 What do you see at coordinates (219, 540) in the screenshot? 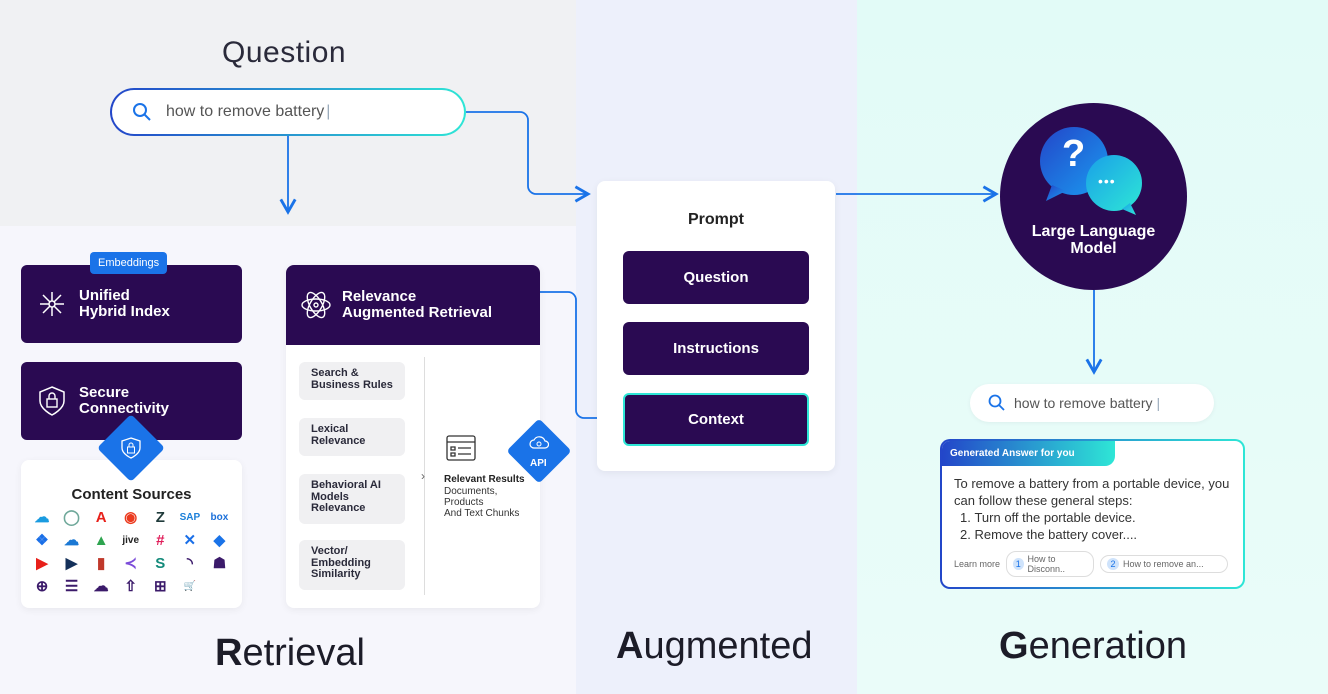
I see `jira-icon: ◆` at bounding box center [219, 540].